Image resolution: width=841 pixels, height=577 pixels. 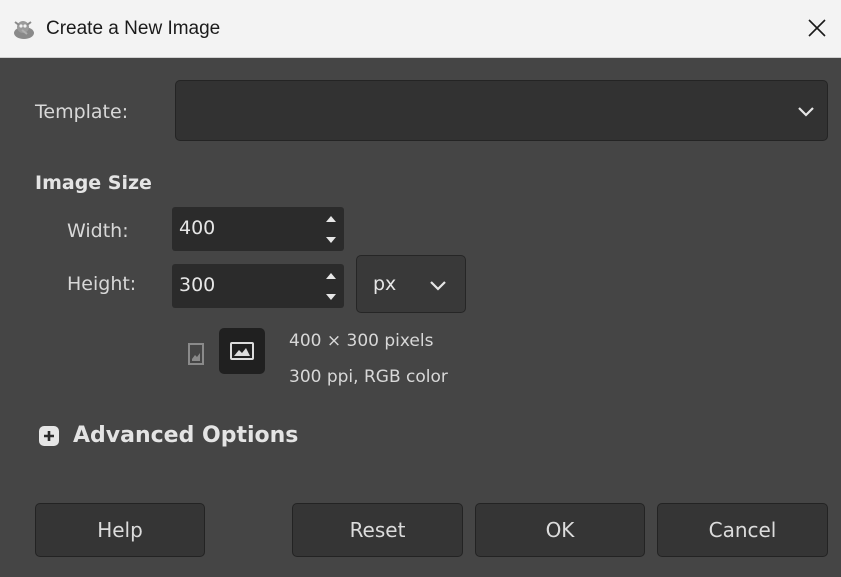 What do you see at coordinates (501, 110) in the screenshot?
I see `template-combo` at bounding box center [501, 110].